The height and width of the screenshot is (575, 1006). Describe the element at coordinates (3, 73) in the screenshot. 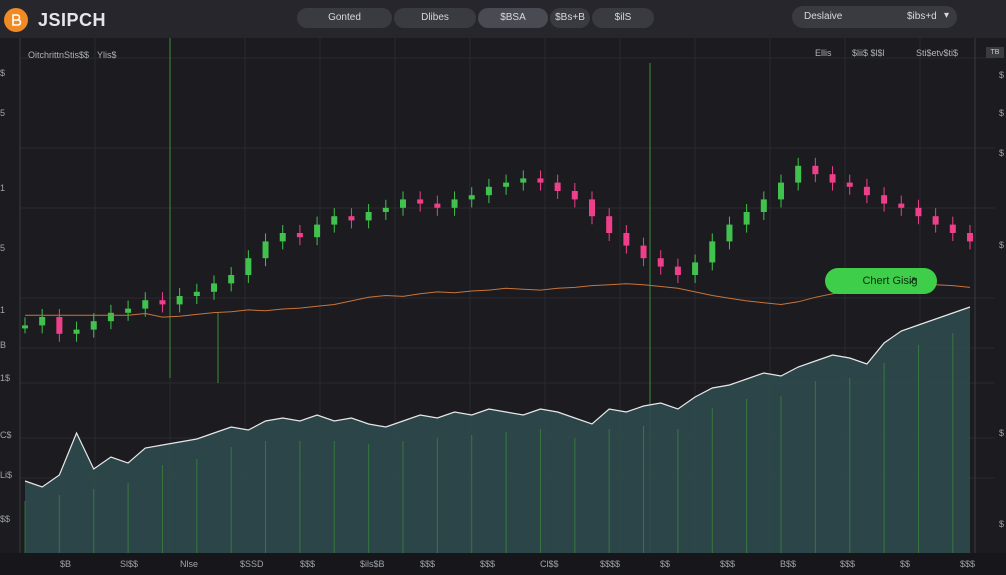

I see `y-tick-left: $` at that location.